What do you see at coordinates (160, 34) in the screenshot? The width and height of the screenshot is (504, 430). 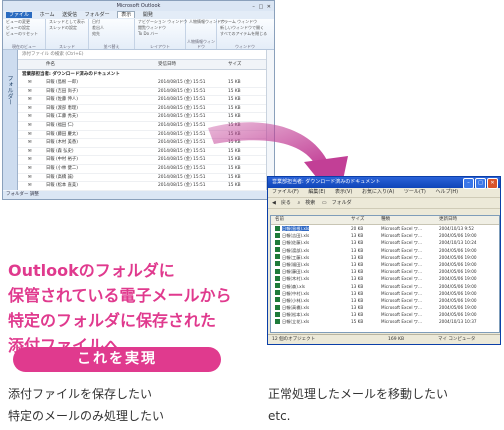 I see `ribbon-item: To Do バー` at bounding box center [160, 34].